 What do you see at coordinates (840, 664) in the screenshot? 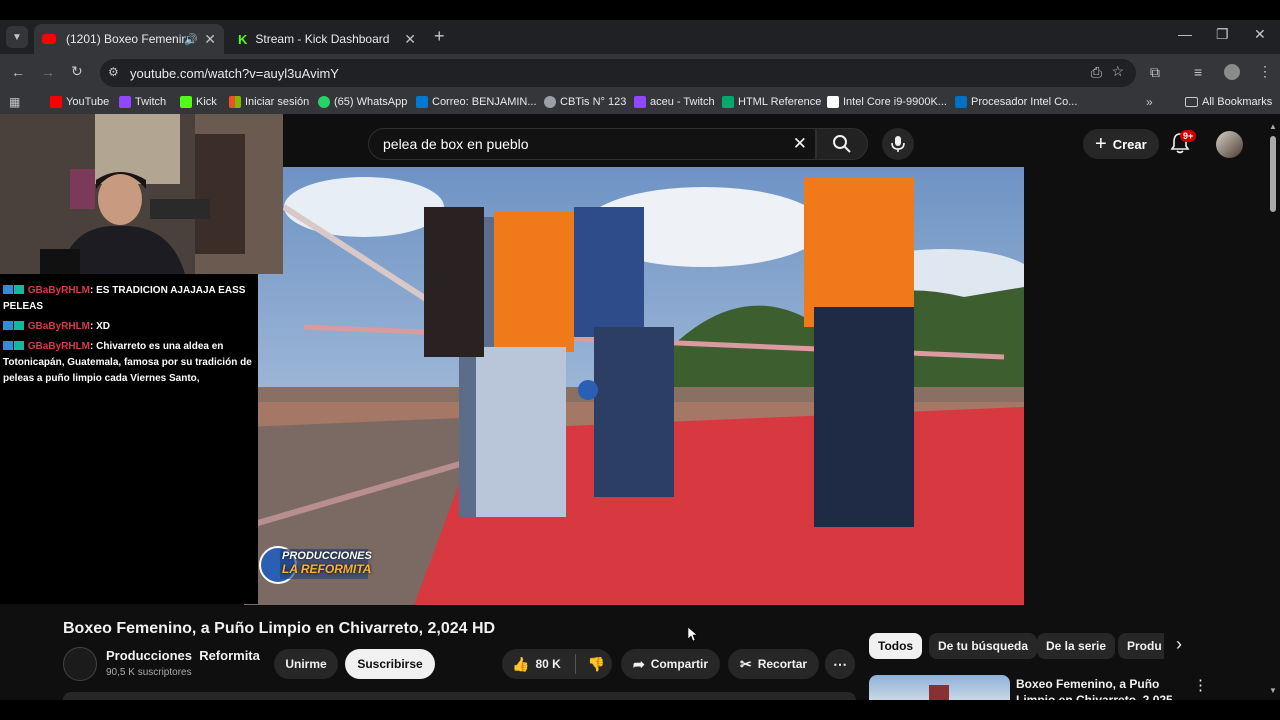
I see `more-actions-button: ⋯` at bounding box center [840, 664].